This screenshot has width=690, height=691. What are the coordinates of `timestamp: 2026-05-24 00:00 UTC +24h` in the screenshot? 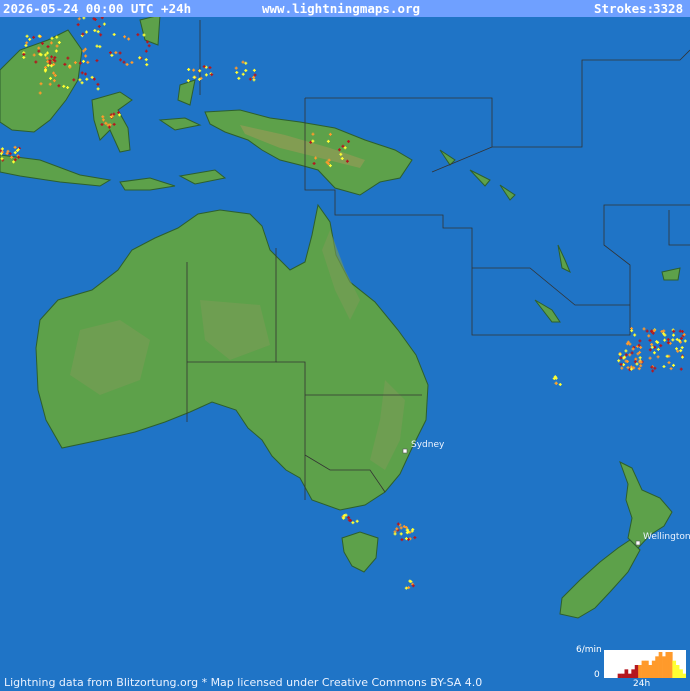 It's located at (97, 8).